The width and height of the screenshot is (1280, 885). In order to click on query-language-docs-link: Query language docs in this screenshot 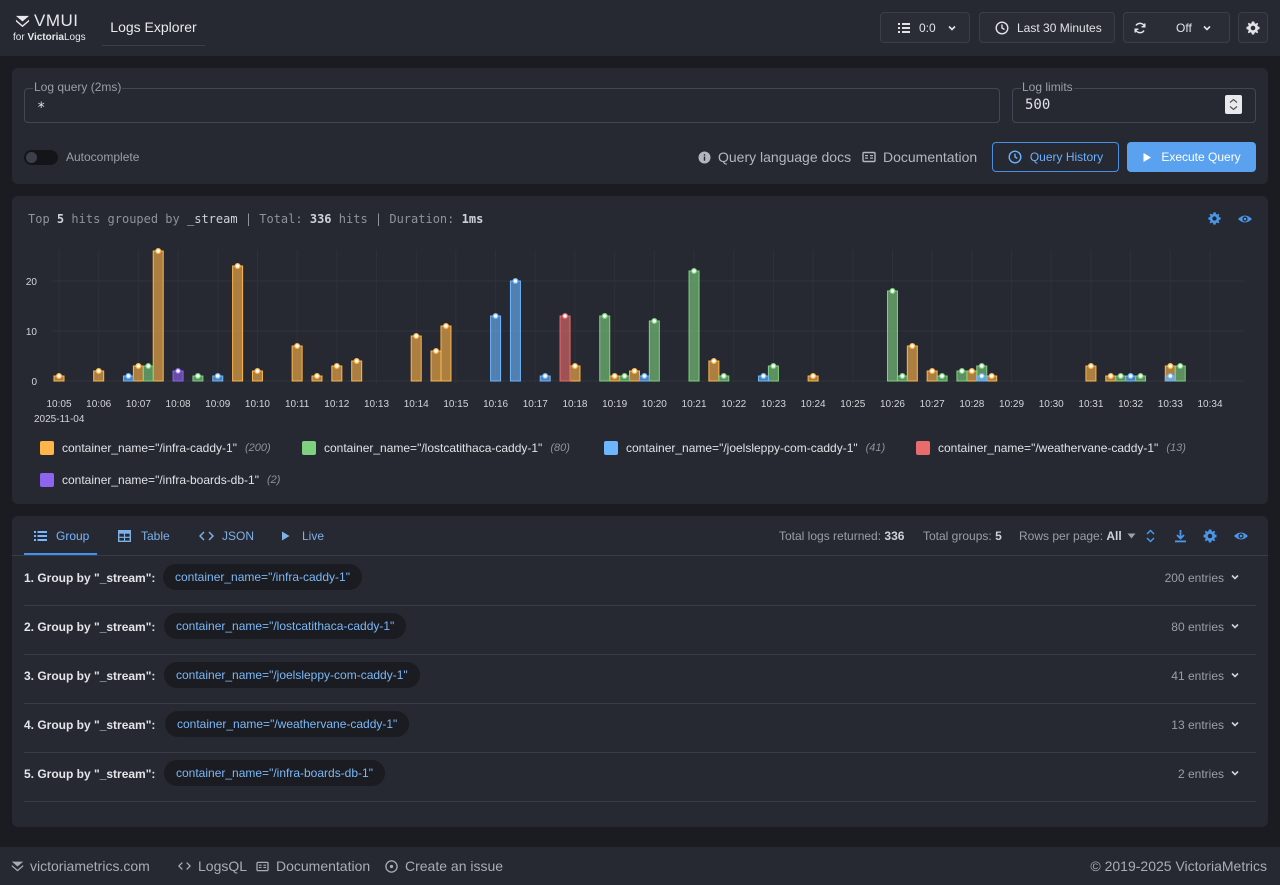, I will do `click(774, 157)`.